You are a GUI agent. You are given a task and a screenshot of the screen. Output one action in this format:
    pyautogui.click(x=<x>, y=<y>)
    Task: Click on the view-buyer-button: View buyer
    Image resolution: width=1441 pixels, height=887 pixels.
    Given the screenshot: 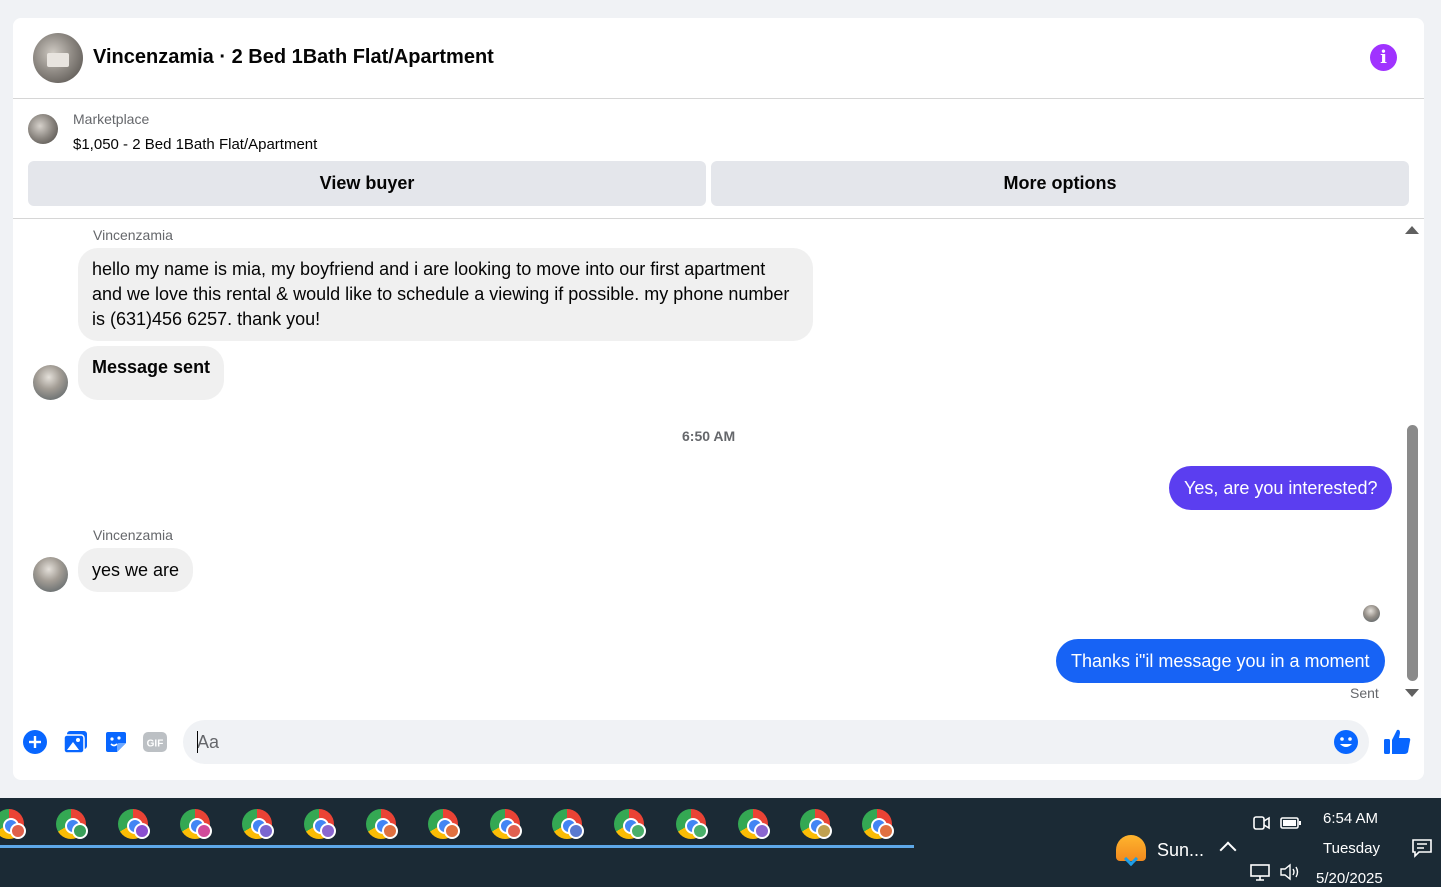 What is the action you would take?
    pyautogui.click(x=367, y=183)
    